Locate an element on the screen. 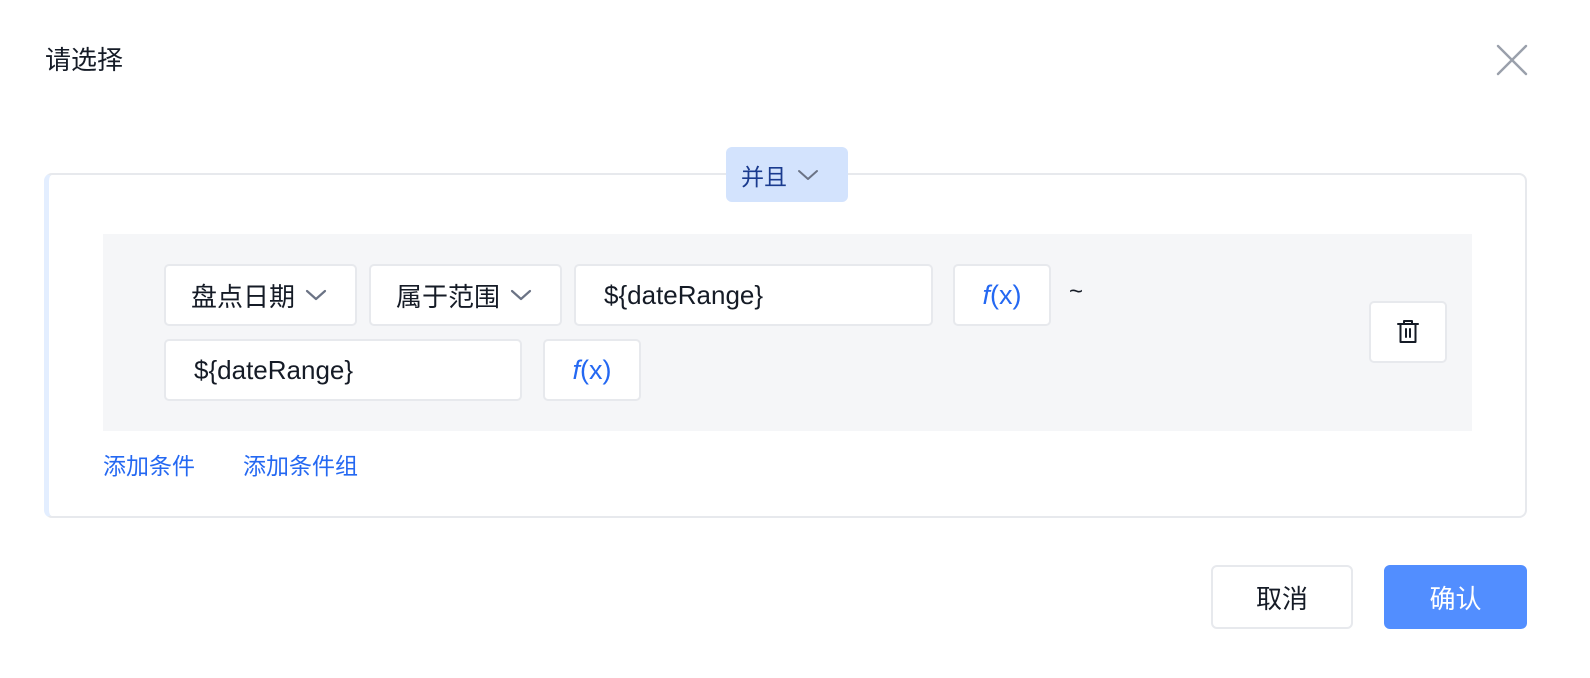 The width and height of the screenshot is (1590, 678). field-select-value: 盘点日期 is located at coordinates (243, 296).